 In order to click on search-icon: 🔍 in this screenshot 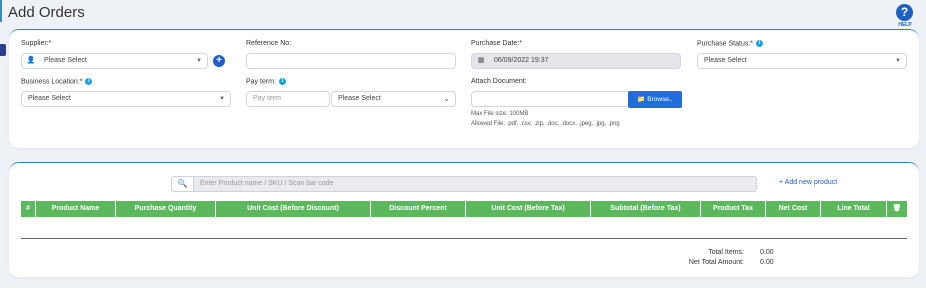, I will do `click(183, 184)`.